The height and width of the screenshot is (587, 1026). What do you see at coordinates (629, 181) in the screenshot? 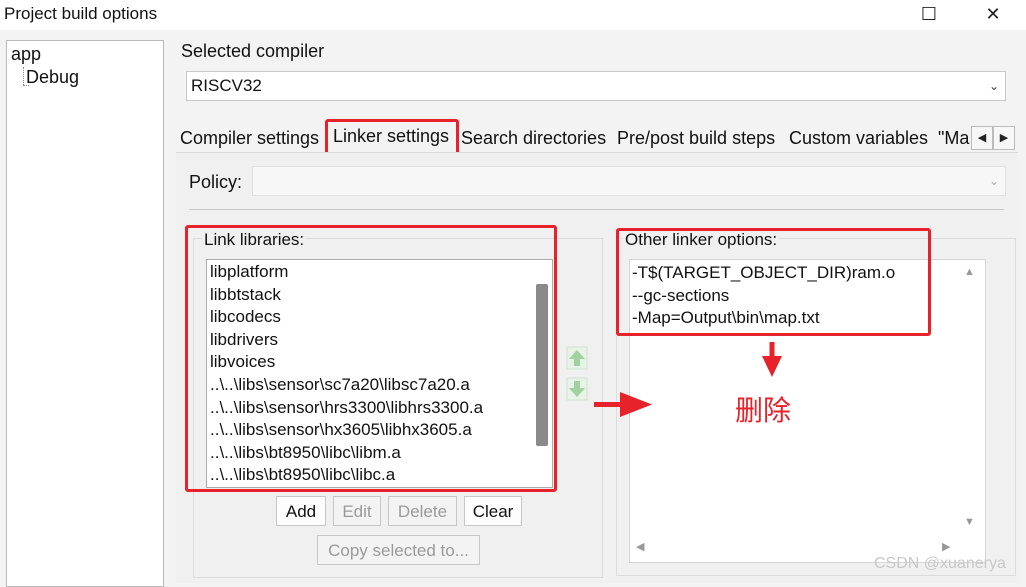
I see `policy-select: ⌄` at bounding box center [629, 181].